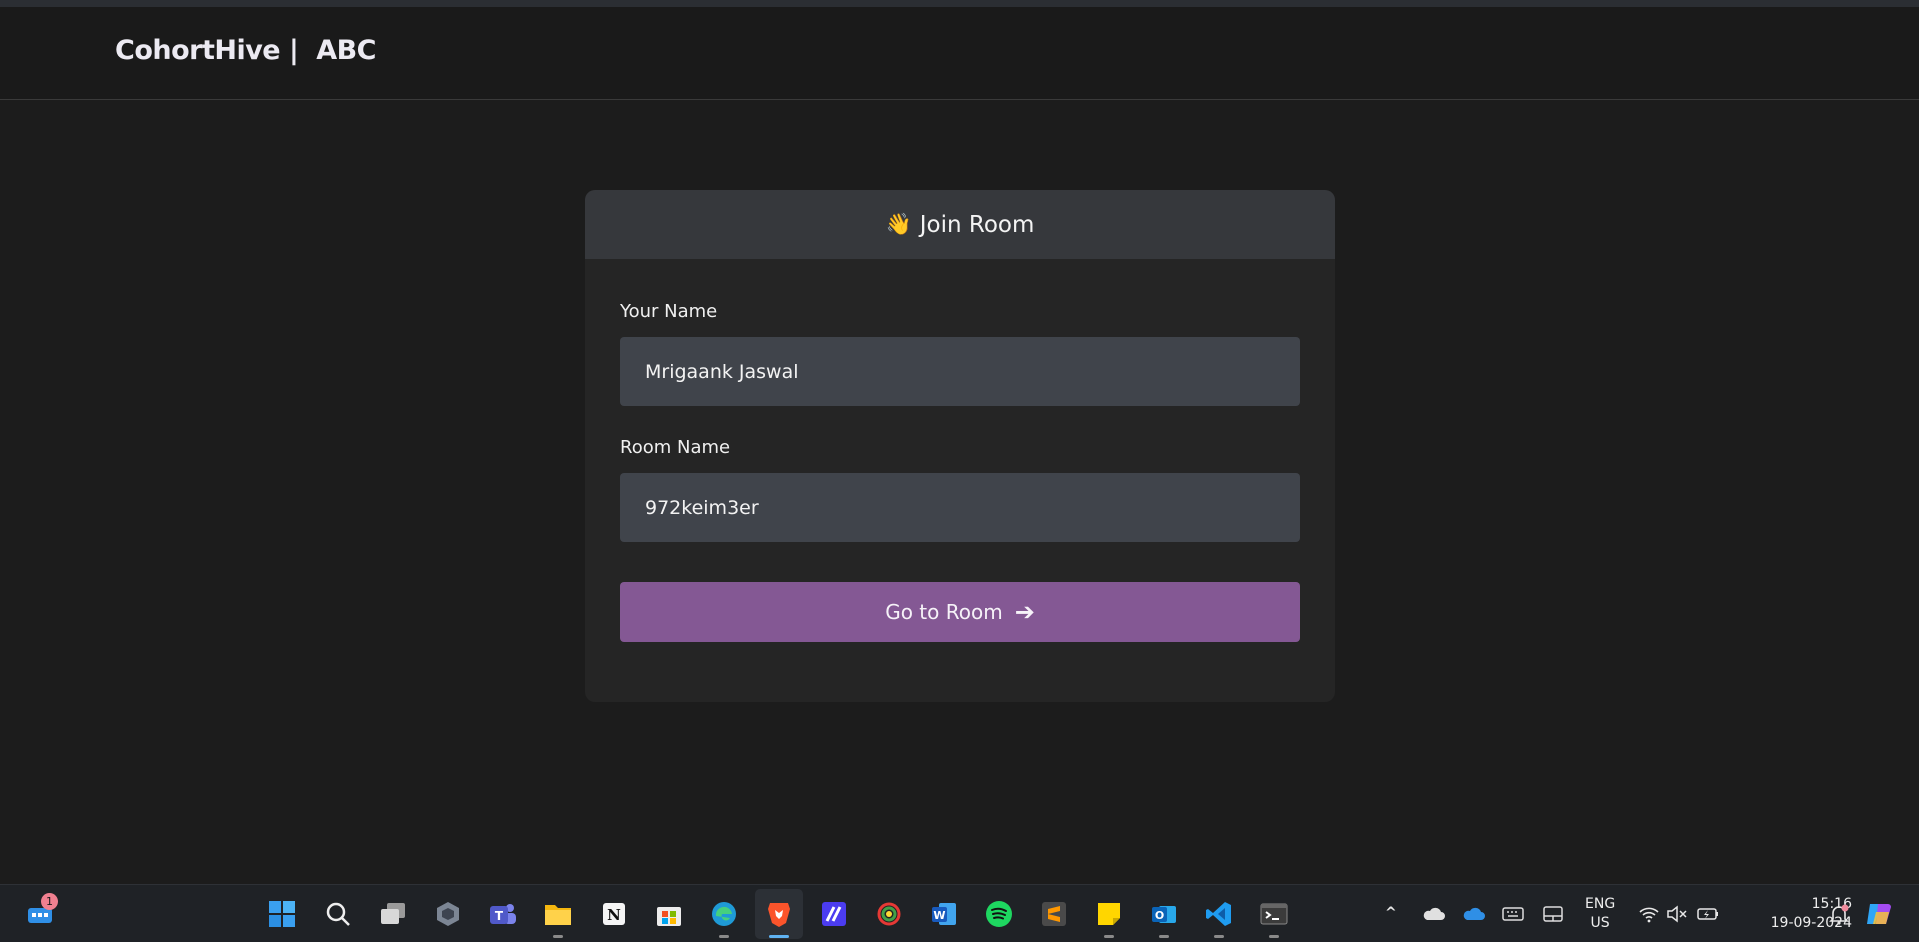  Describe the element at coordinates (960, 371) in the screenshot. I see `your-name-input` at that location.